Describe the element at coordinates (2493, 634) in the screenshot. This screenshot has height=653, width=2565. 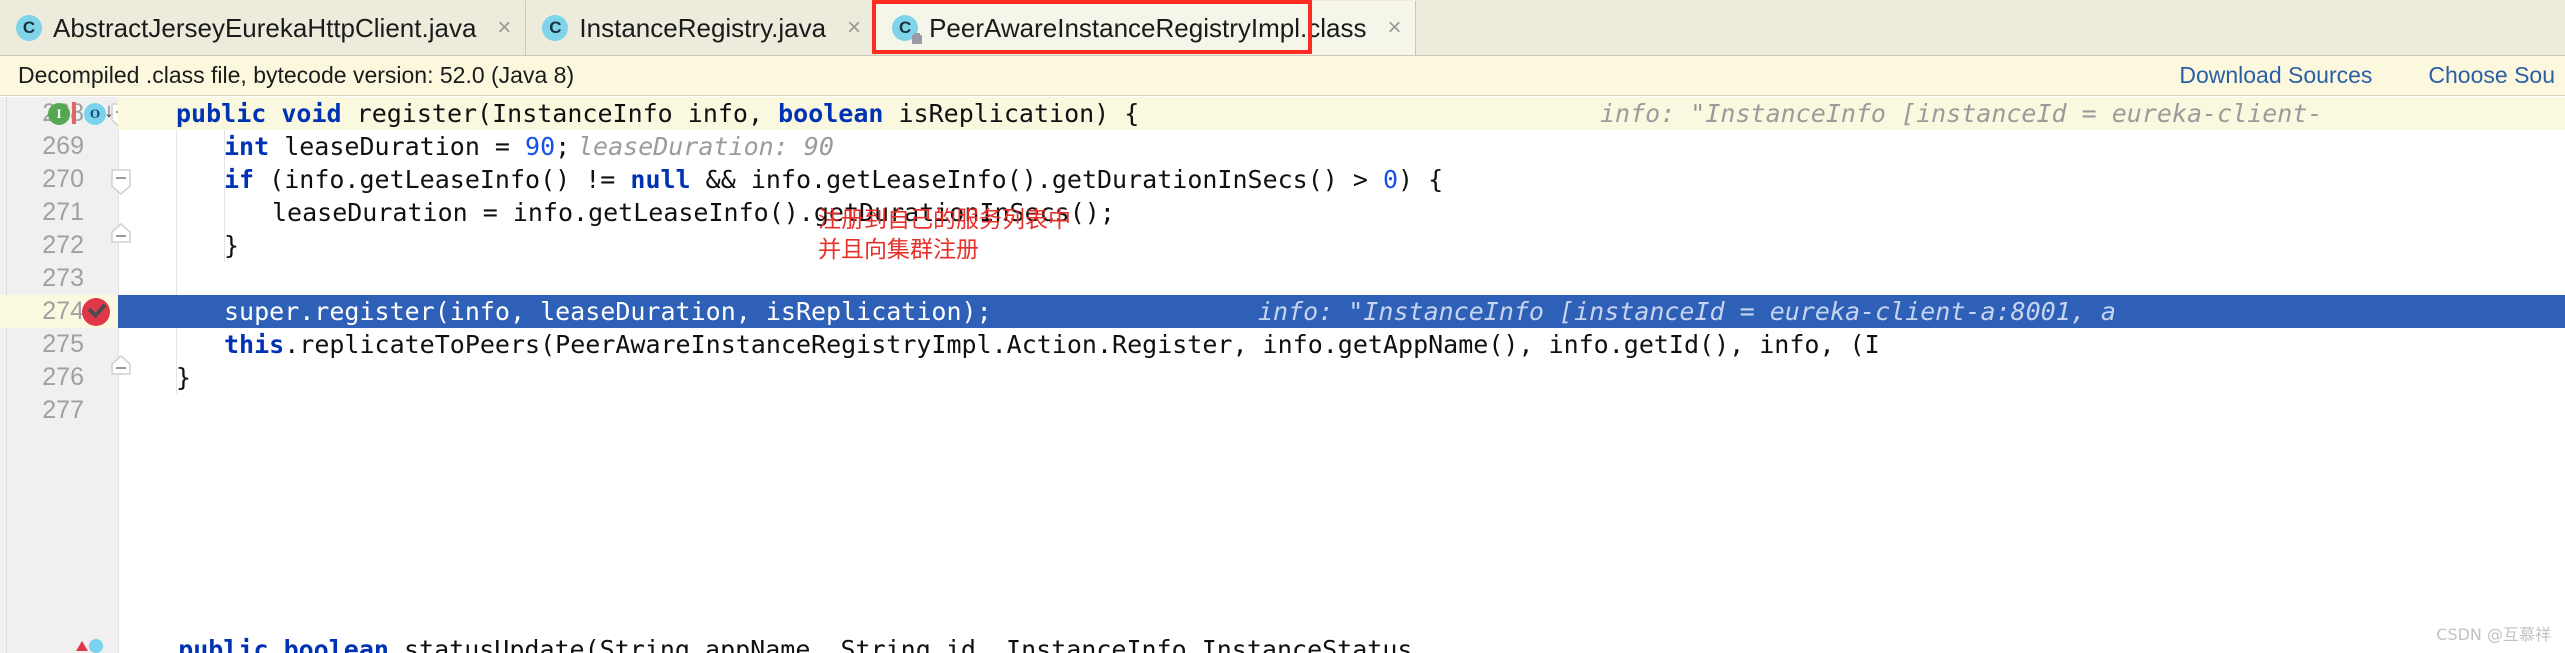
I see `watermark-text: CSDN @互慕祥` at that location.